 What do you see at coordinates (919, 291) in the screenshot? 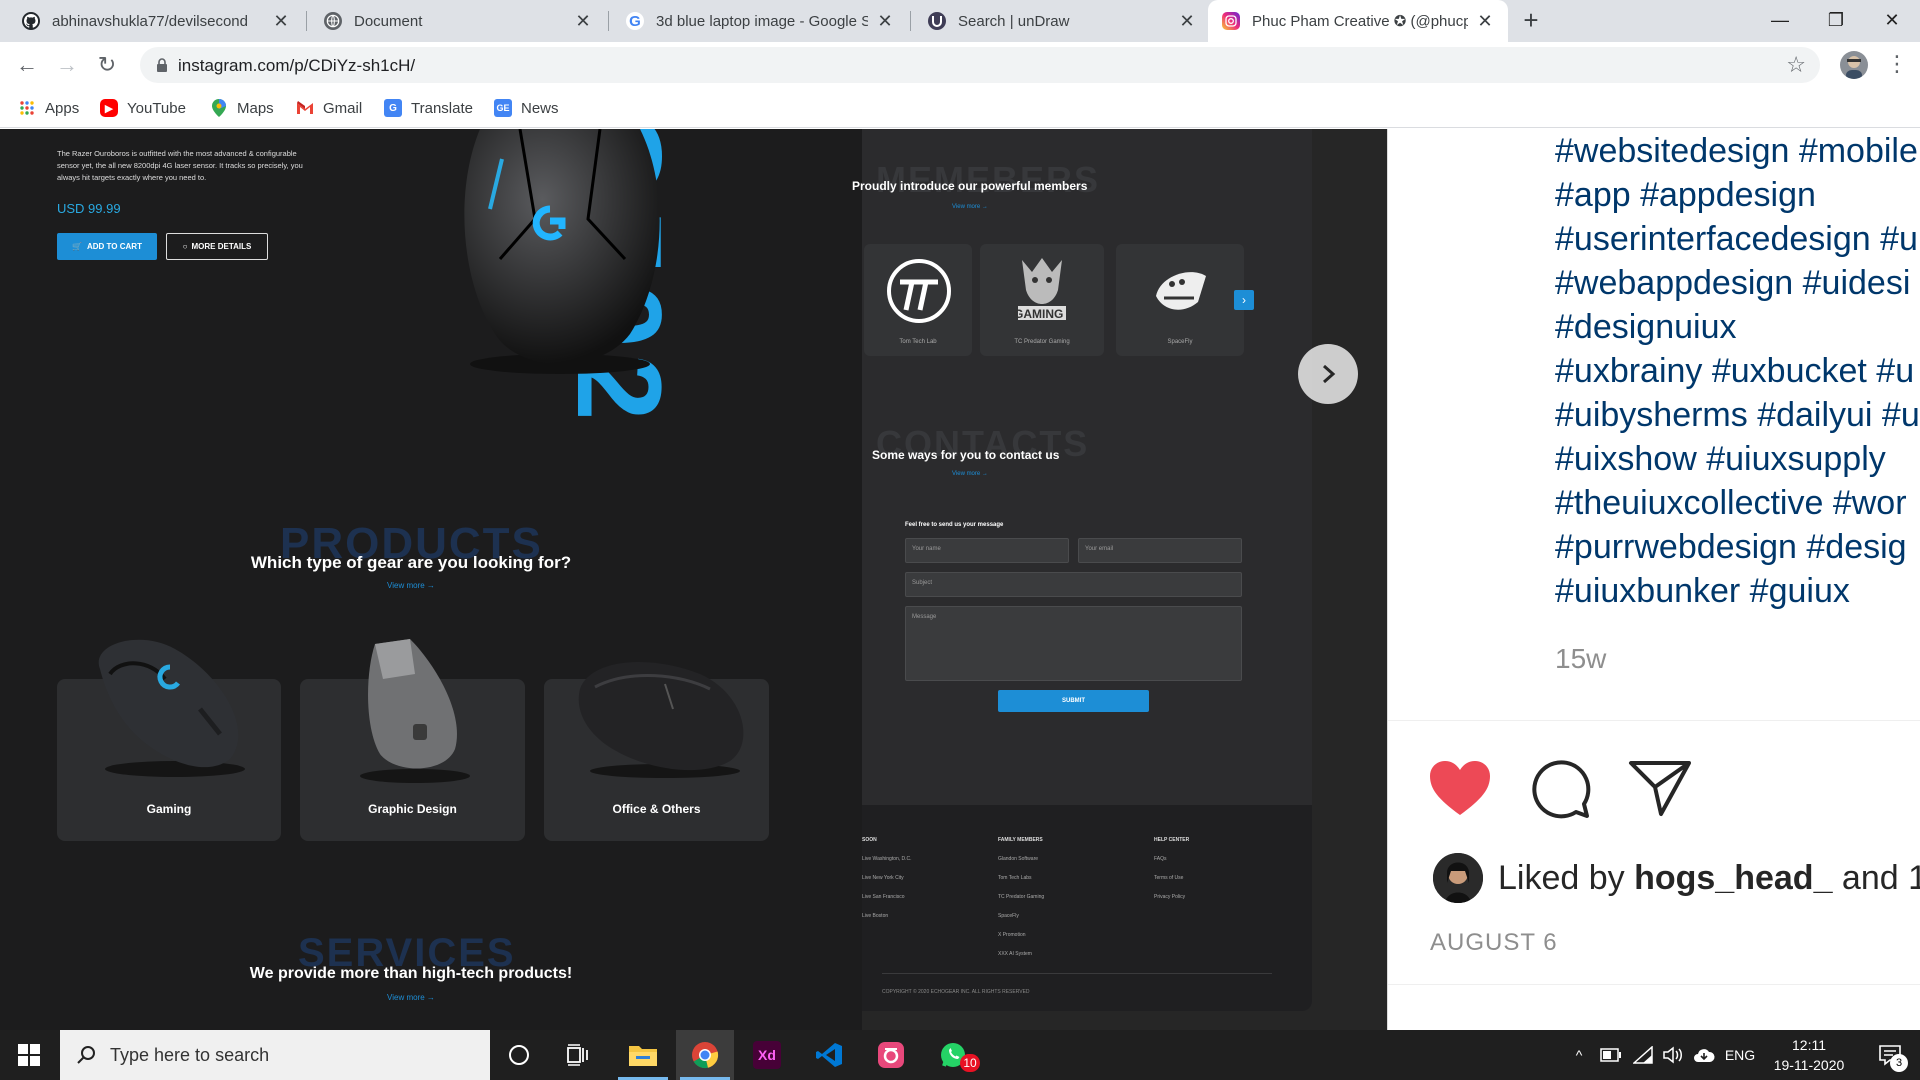
I see `tom-tech-logo-icon` at bounding box center [919, 291].